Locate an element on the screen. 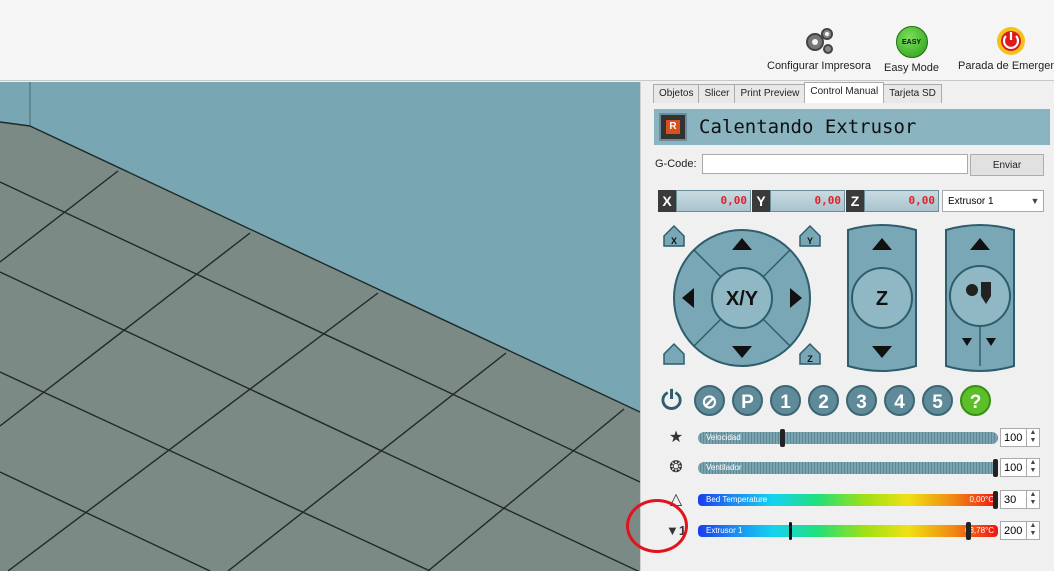 The width and height of the screenshot is (1054, 571). help-button: ? is located at coordinates (975, 400).